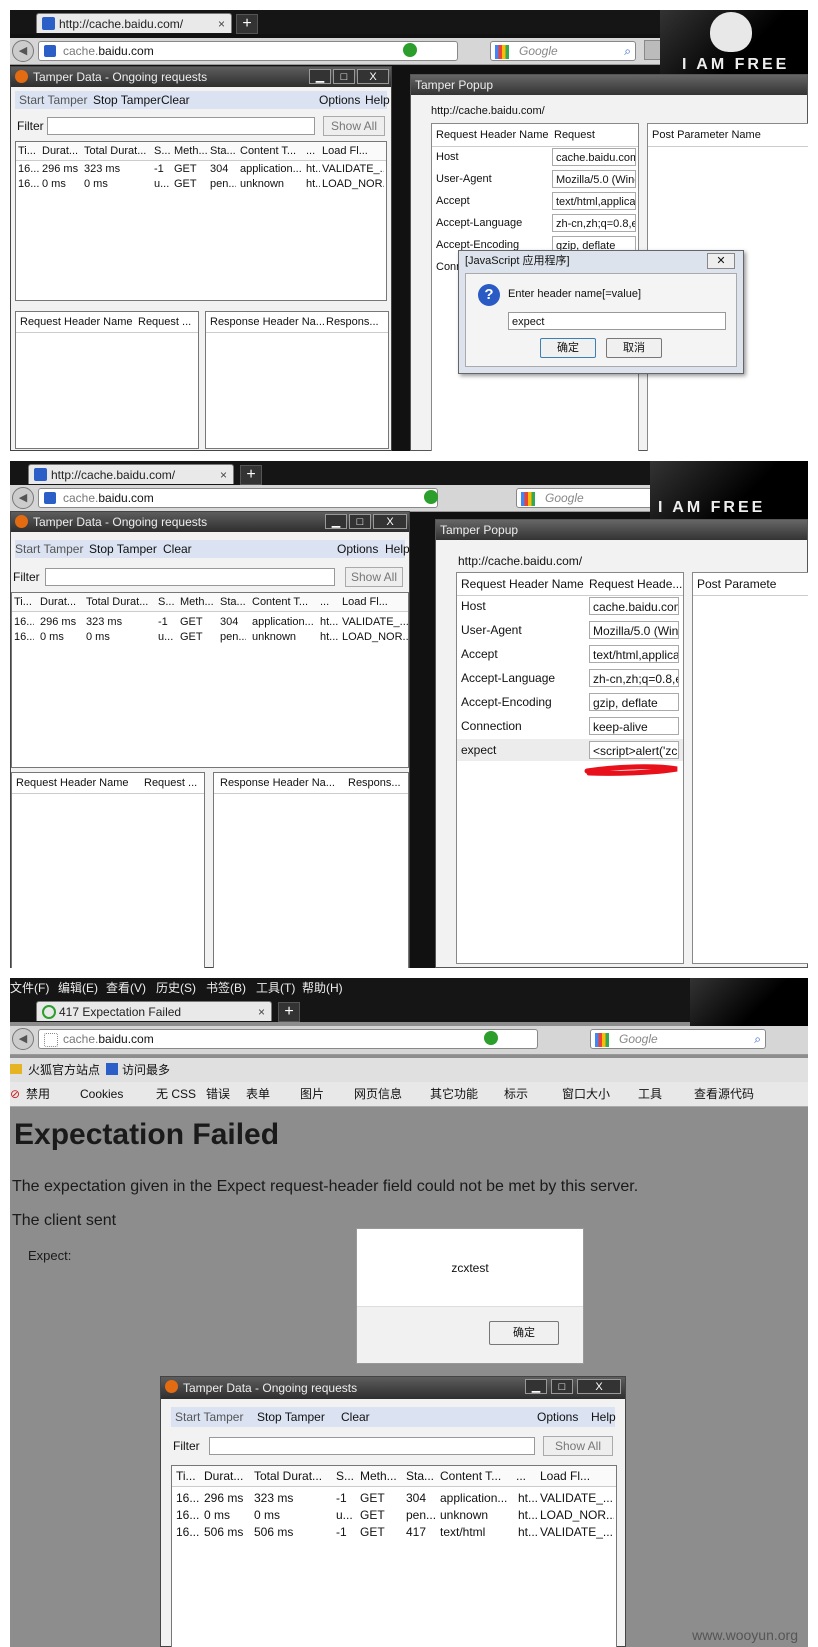  I want to click on minimize-button: ▁, so click(336, 521).